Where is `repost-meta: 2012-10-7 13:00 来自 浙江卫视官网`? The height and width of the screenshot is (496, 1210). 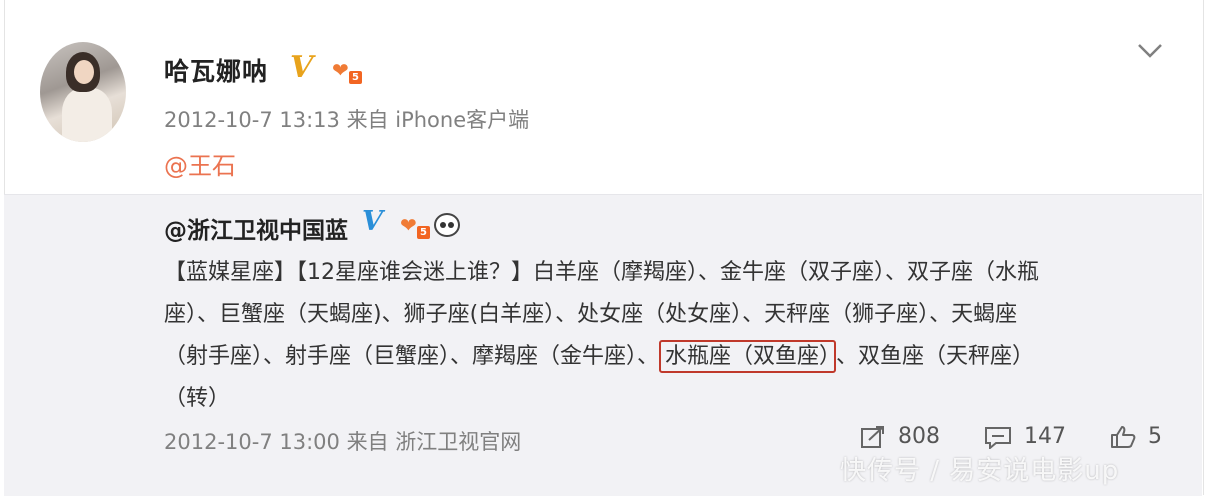 repost-meta: 2012-10-7 13:00 来自 浙江卫视官网 is located at coordinates (342, 441).